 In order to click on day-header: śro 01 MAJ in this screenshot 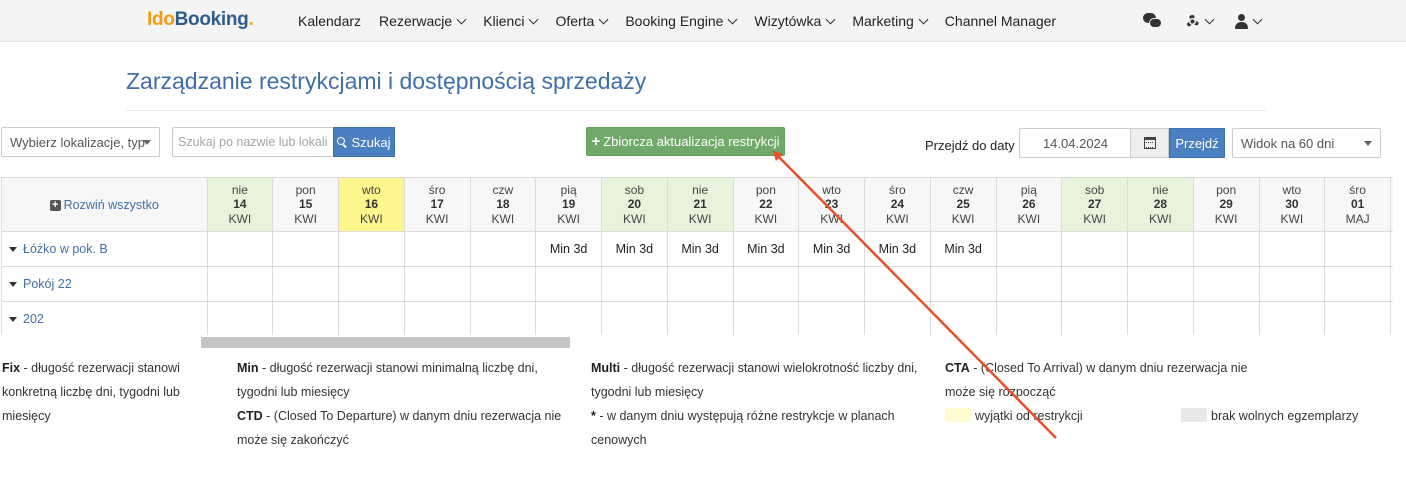, I will do `click(1357, 204)`.